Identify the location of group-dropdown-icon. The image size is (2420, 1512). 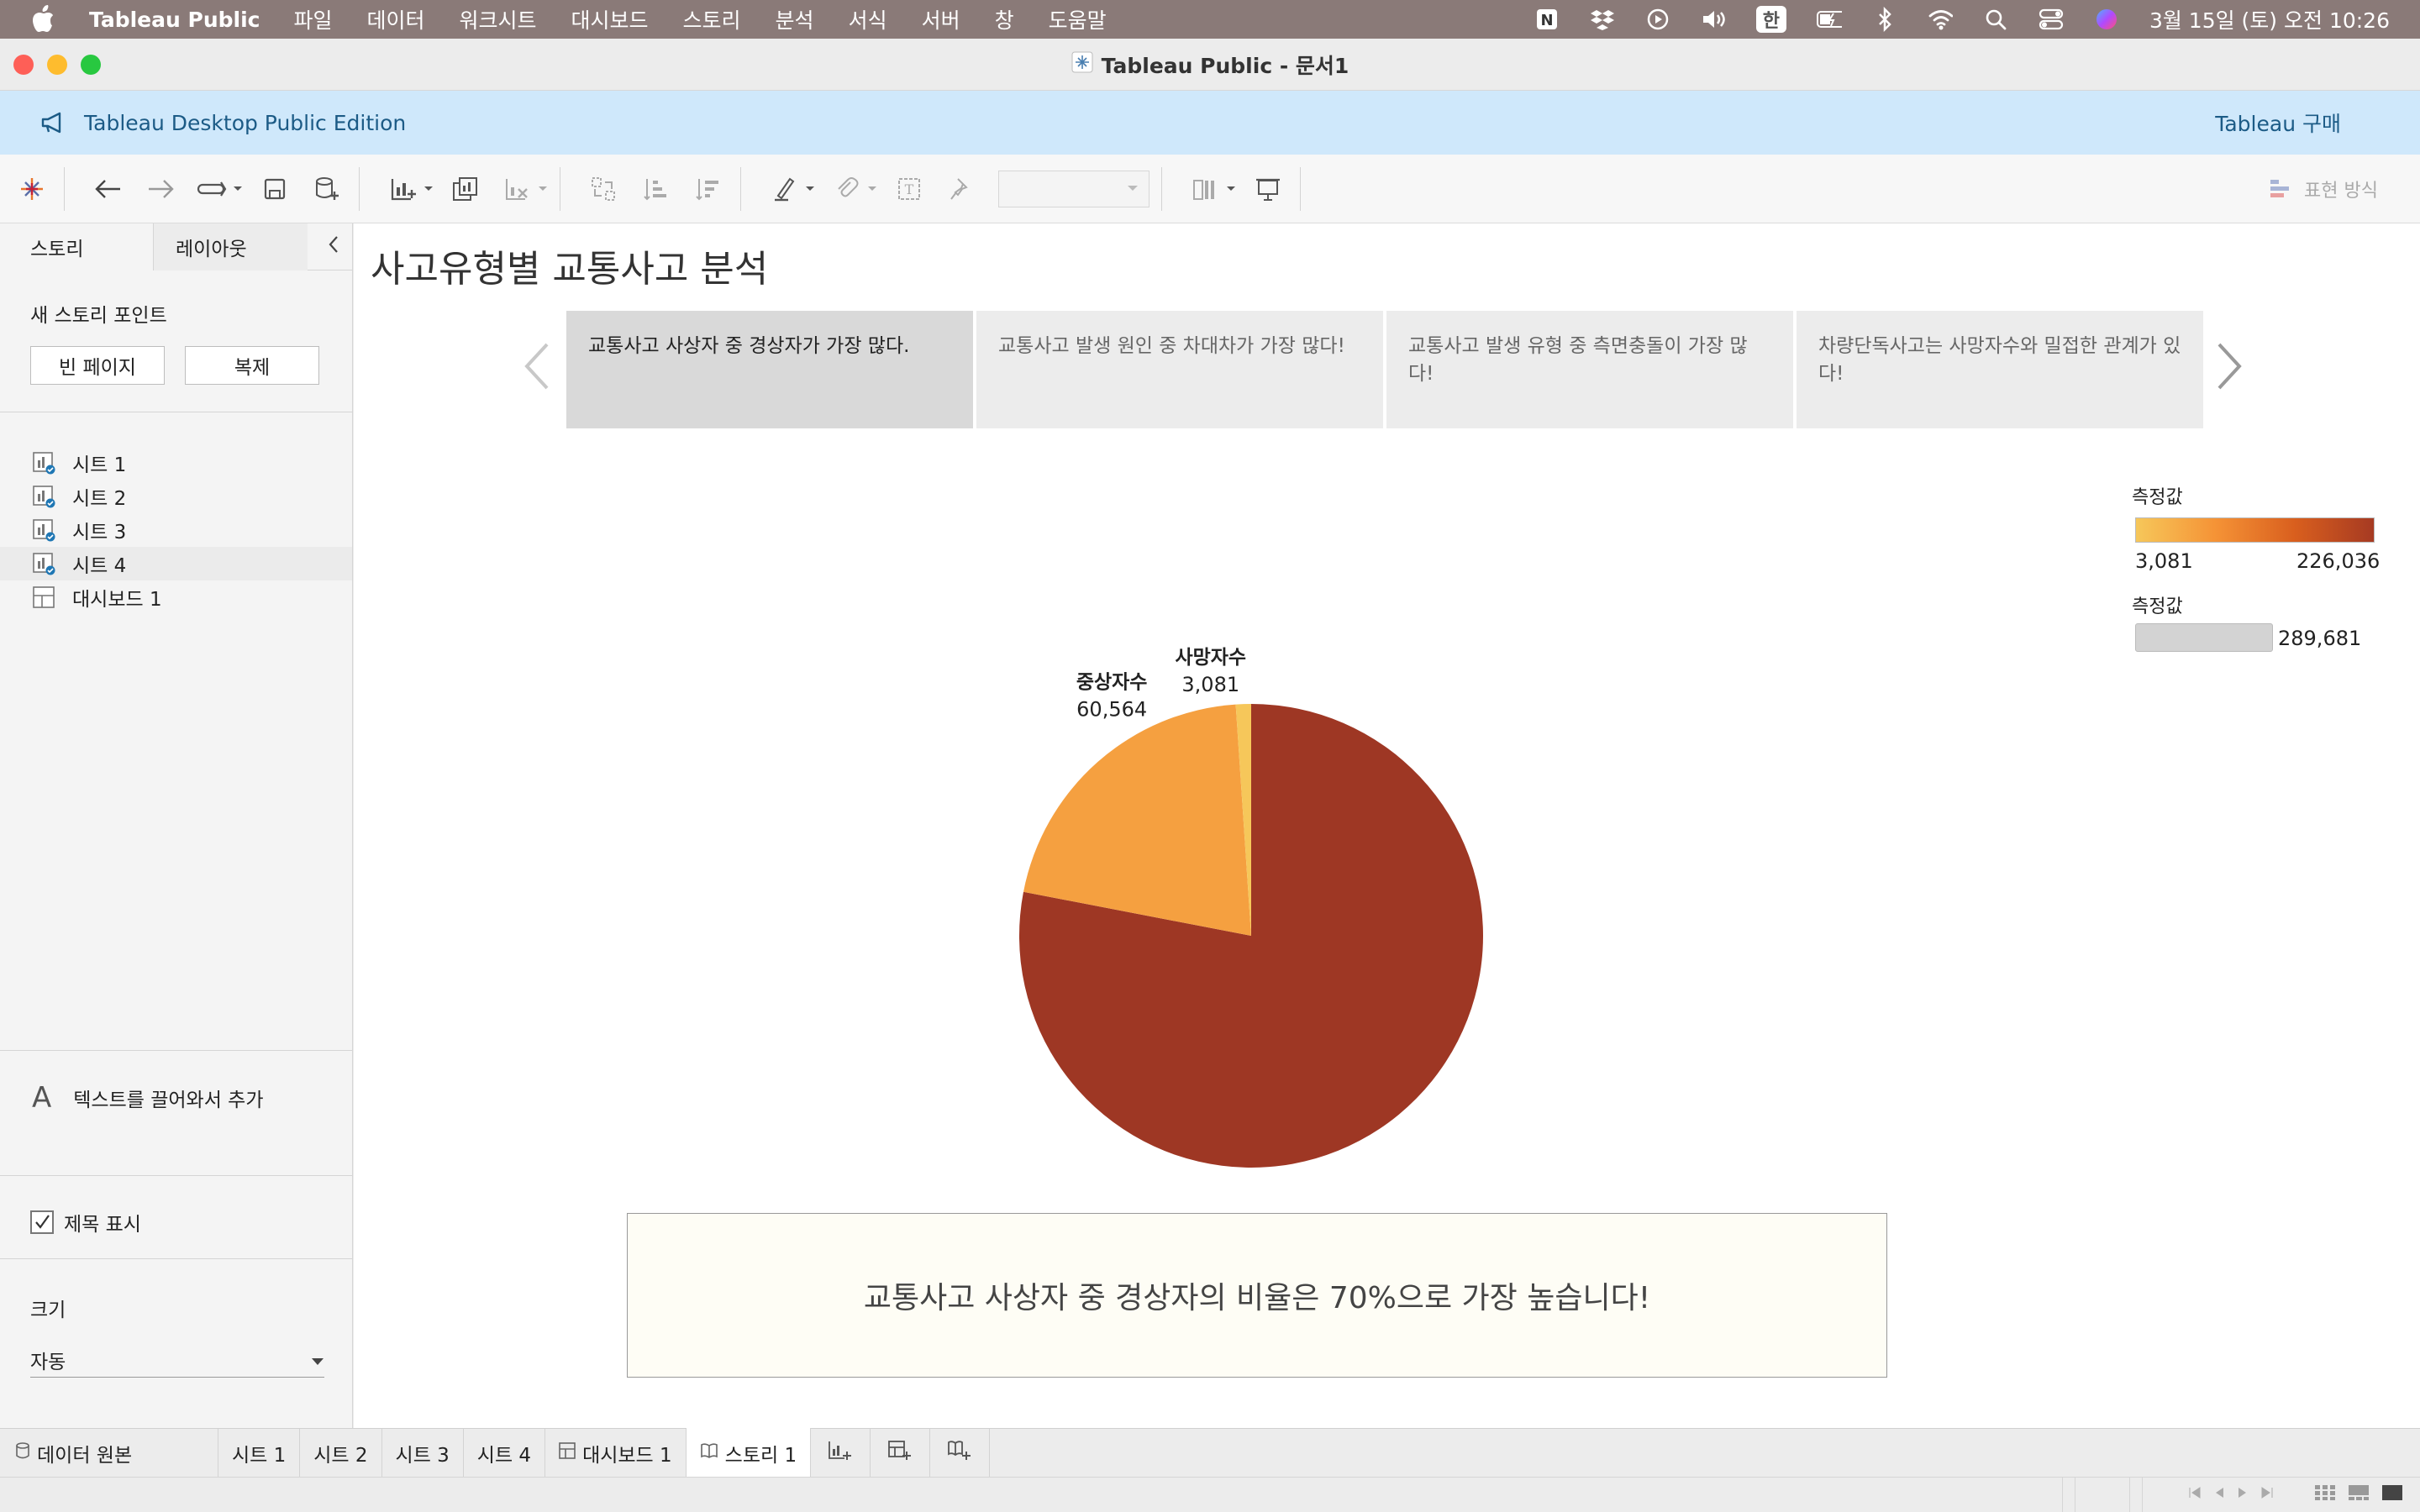
(872, 189).